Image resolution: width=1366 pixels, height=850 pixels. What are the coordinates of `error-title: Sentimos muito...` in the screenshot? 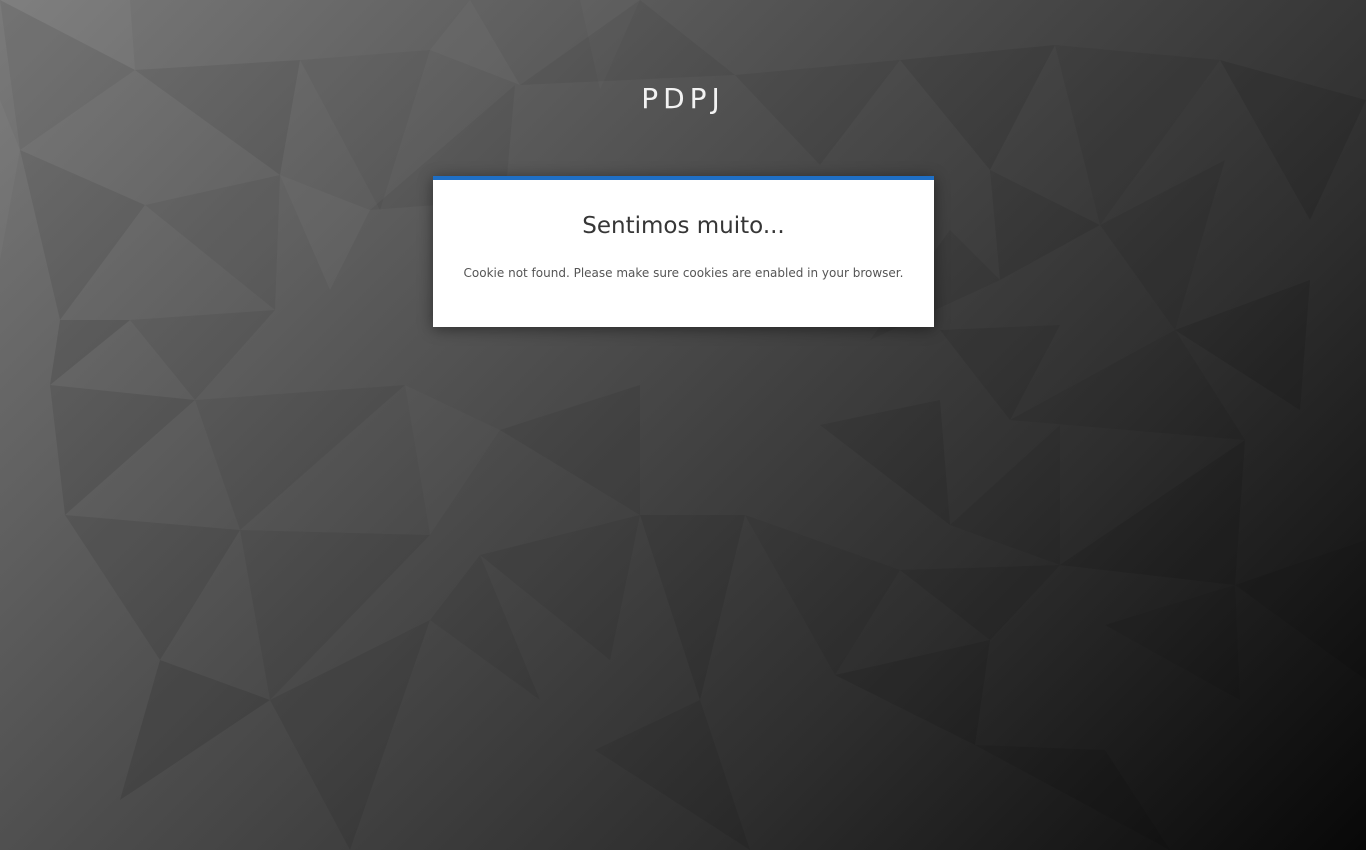 It's located at (683, 226).